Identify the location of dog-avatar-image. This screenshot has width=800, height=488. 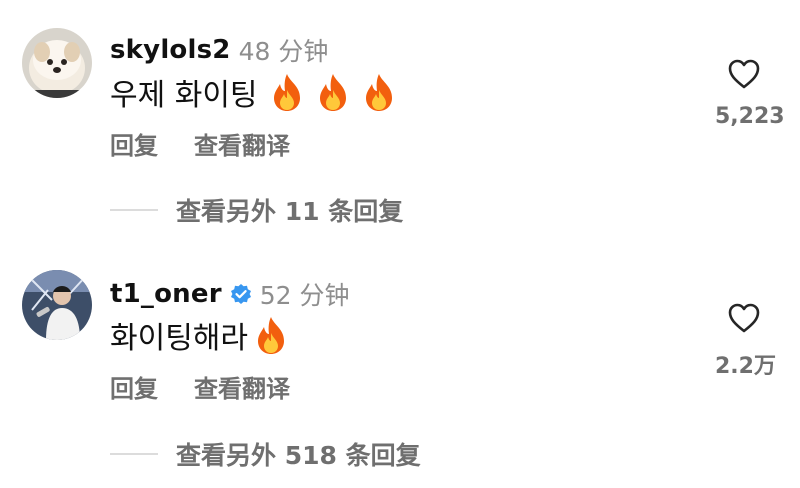
(57, 63).